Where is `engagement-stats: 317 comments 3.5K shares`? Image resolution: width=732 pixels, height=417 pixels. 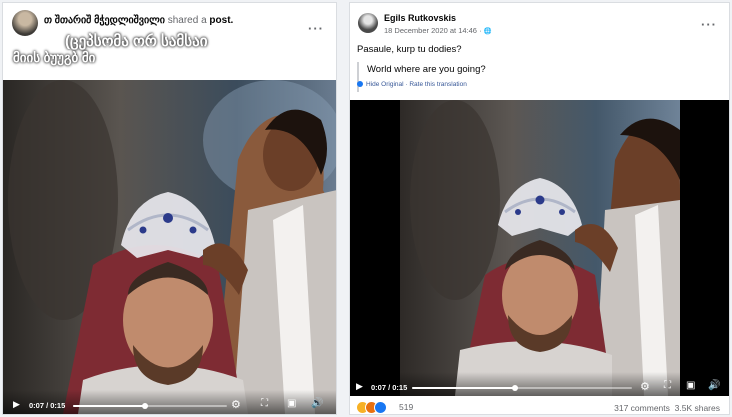
engagement-stats: 317 comments 3.5K shares is located at coordinates (667, 408).